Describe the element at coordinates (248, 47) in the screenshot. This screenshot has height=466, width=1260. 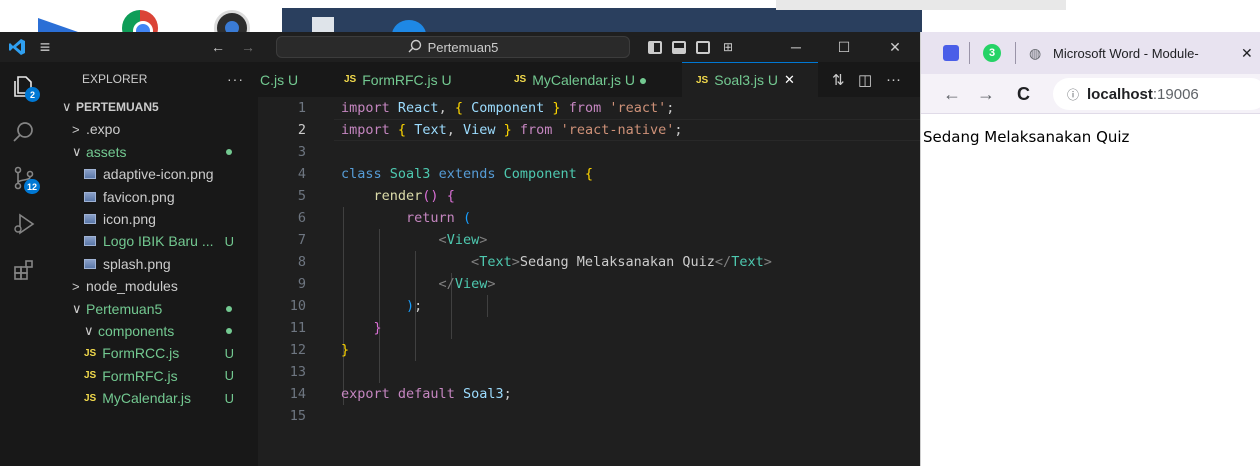
I see `arrow-right-icon: →` at that location.